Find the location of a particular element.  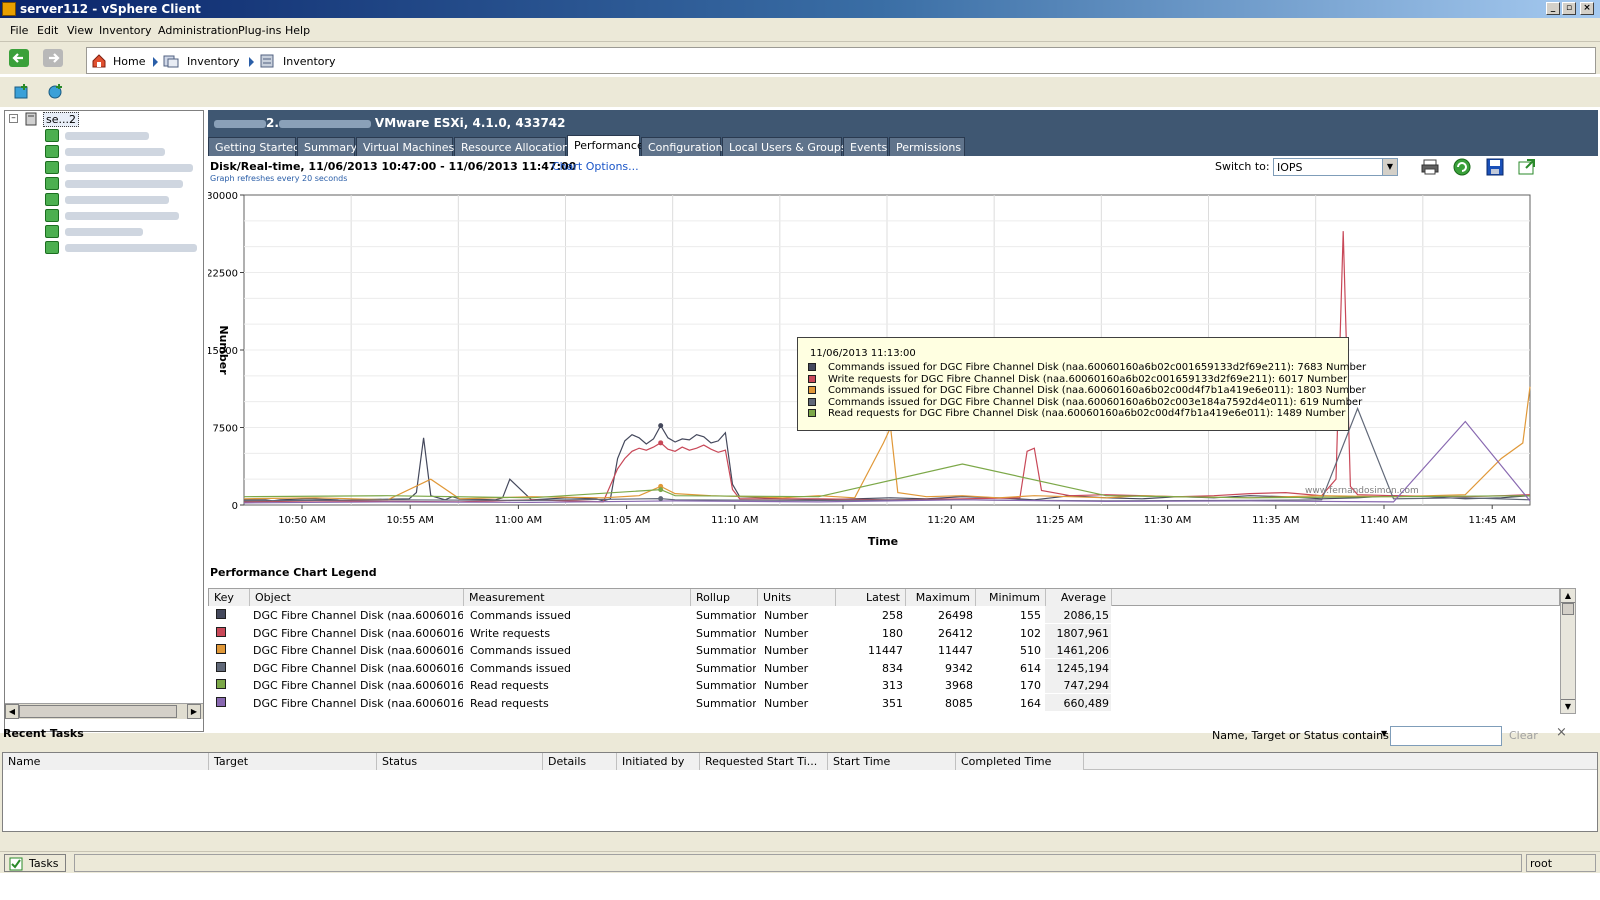

col-object: Object is located at coordinates (357, 597).